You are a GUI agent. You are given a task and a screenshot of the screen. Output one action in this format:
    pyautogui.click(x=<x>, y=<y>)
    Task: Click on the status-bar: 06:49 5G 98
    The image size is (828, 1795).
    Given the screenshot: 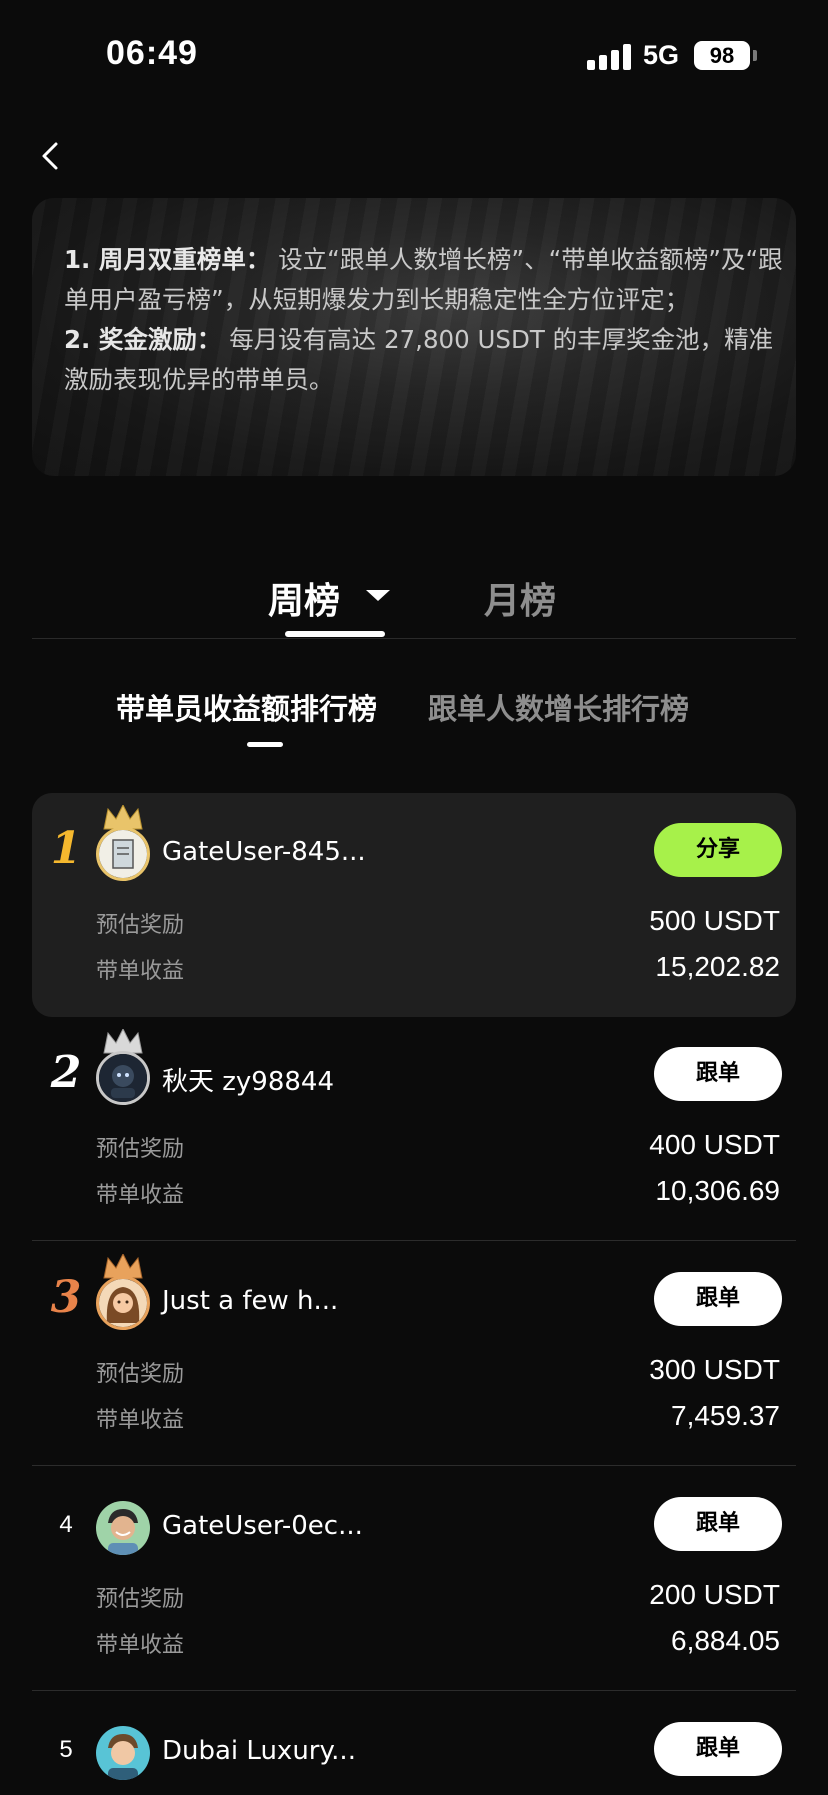 What is the action you would take?
    pyautogui.click(x=414, y=55)
    